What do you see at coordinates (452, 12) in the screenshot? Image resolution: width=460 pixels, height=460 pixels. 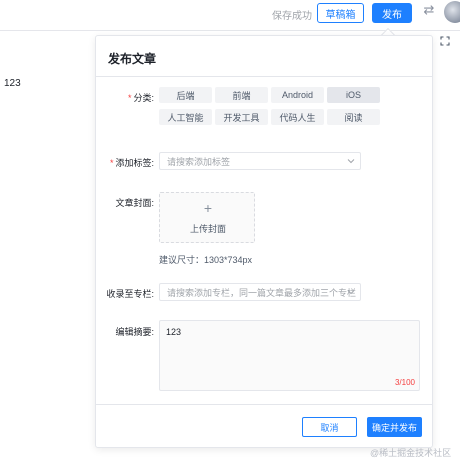 I see `avatar` at bounding box center [452, 12].